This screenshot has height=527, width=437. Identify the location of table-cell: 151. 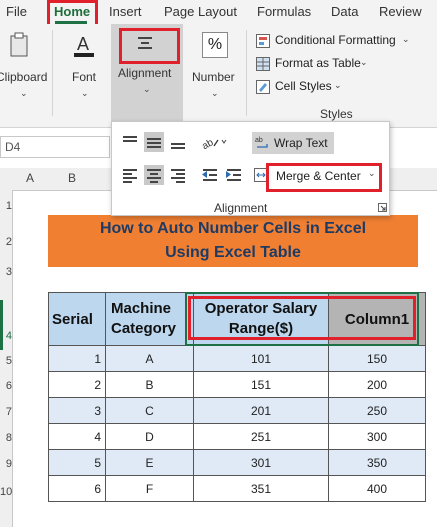
(261, 384).